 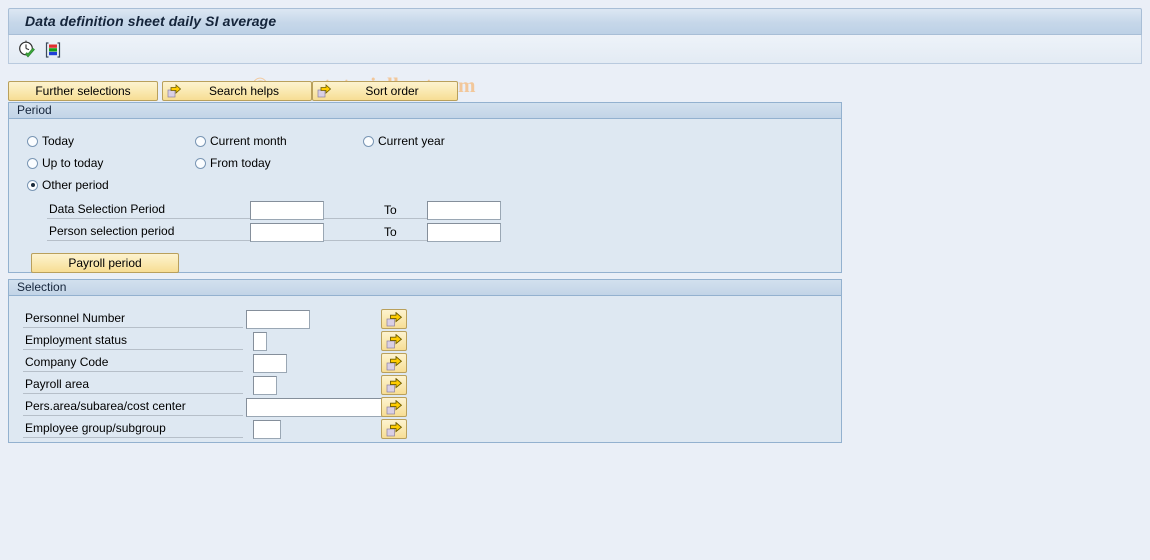 What do you see at coordinates (27, 50) in the screenshot?
I see `execute-icon` at bounding box center [27, 50].